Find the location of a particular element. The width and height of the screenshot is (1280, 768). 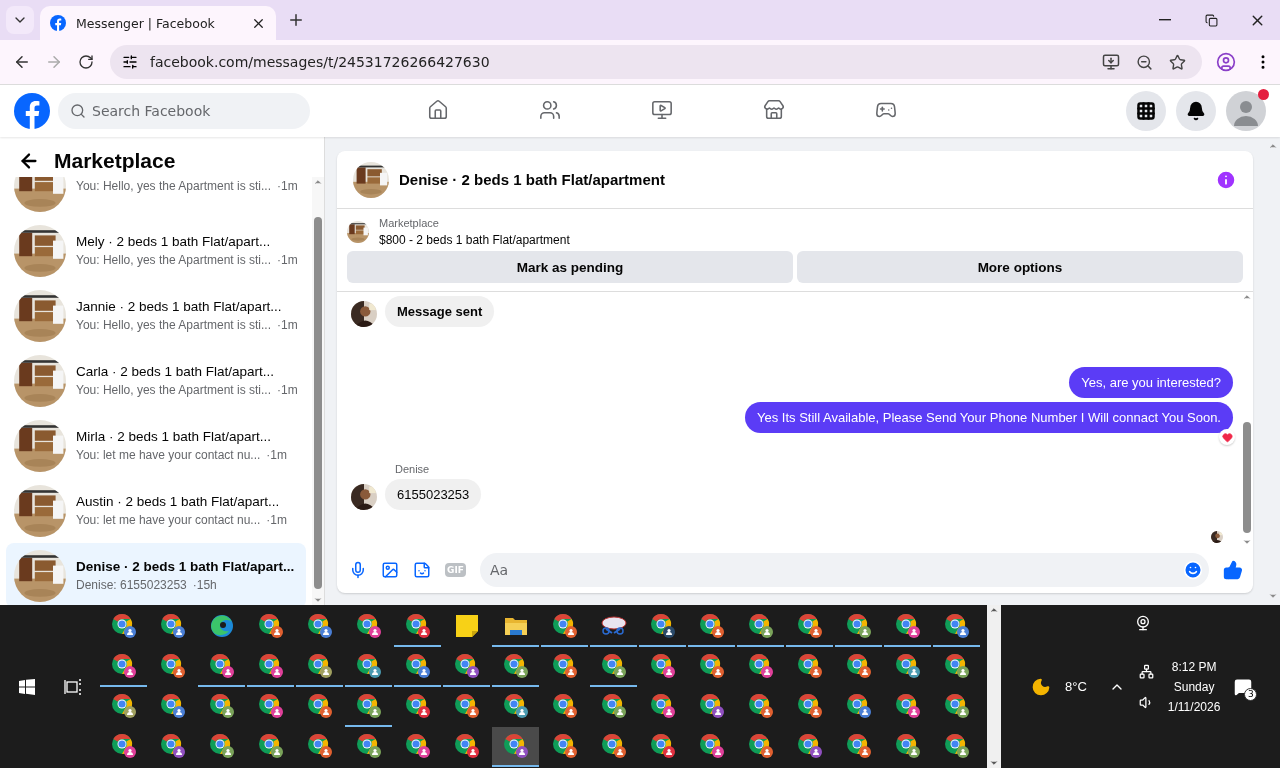

search-icon is located at coordinates (78, 111).